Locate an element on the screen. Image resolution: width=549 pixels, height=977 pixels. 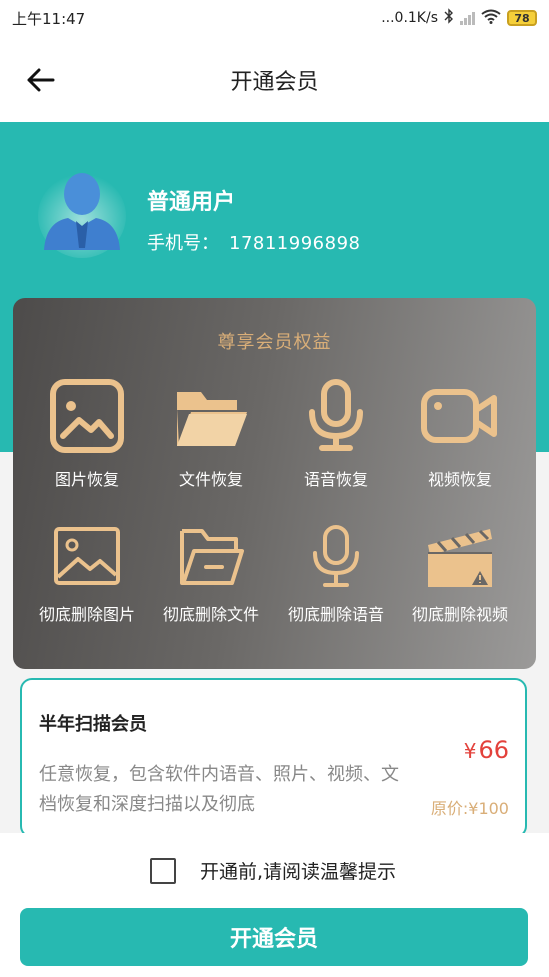
plan-original-price: 原价:¥100 is located at coordinates (469, 808).